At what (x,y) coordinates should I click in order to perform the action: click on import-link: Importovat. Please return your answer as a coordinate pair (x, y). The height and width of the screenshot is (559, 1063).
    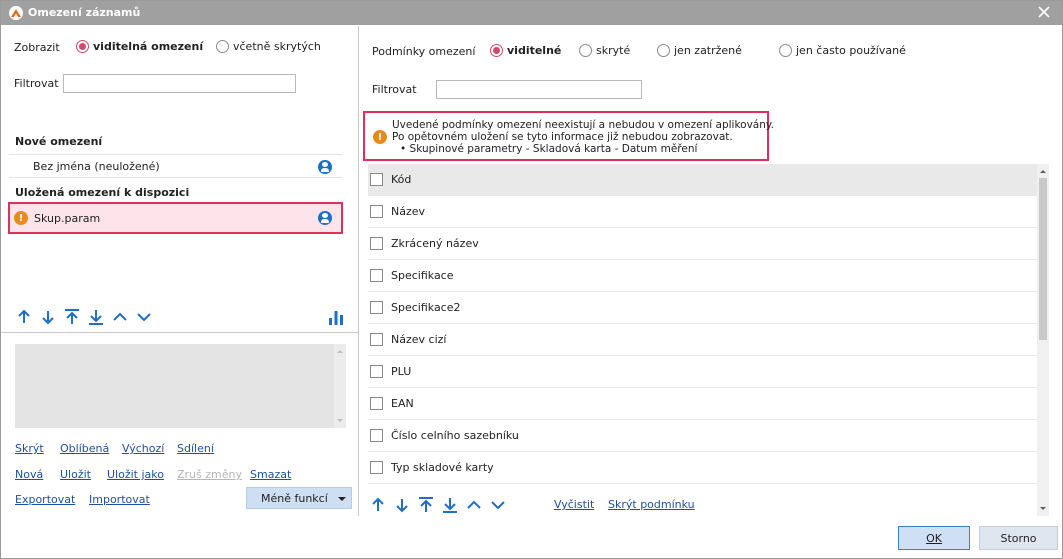
    Looking at the image, I should click on (119, 499).